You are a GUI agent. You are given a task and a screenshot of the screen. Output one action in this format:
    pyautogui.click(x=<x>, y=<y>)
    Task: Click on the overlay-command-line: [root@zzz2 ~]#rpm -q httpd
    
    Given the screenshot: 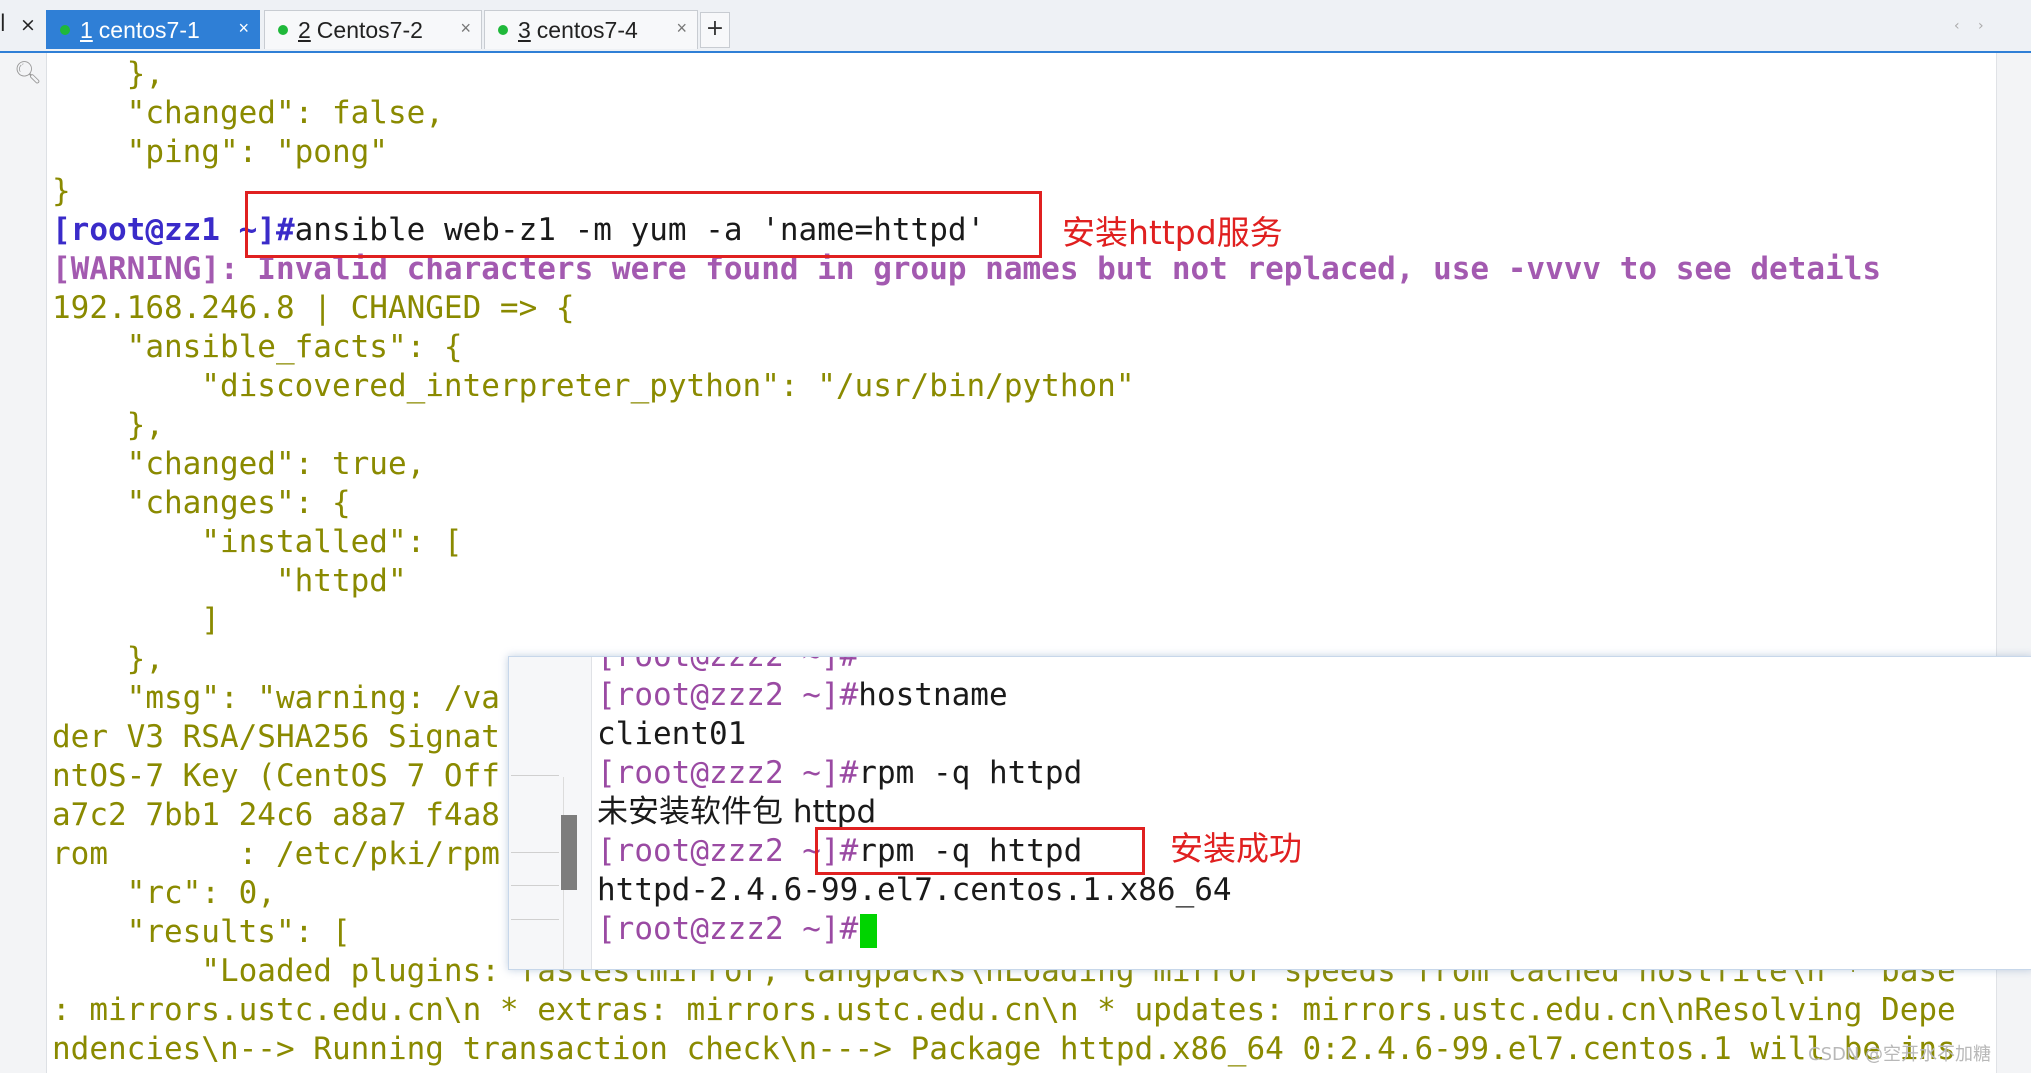 What is the action you would take?
    pyautogui.click(x=839, y=773)
    